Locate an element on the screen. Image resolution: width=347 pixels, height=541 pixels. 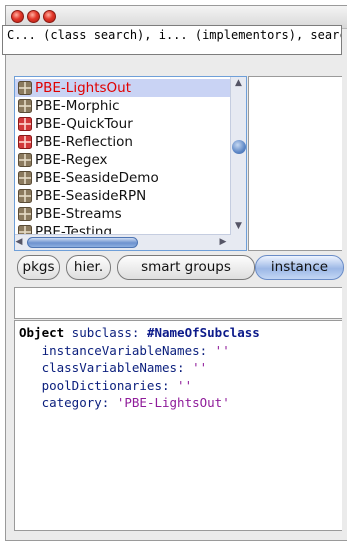
list-item: PBE-Streams is located at coordinates (123, 214).